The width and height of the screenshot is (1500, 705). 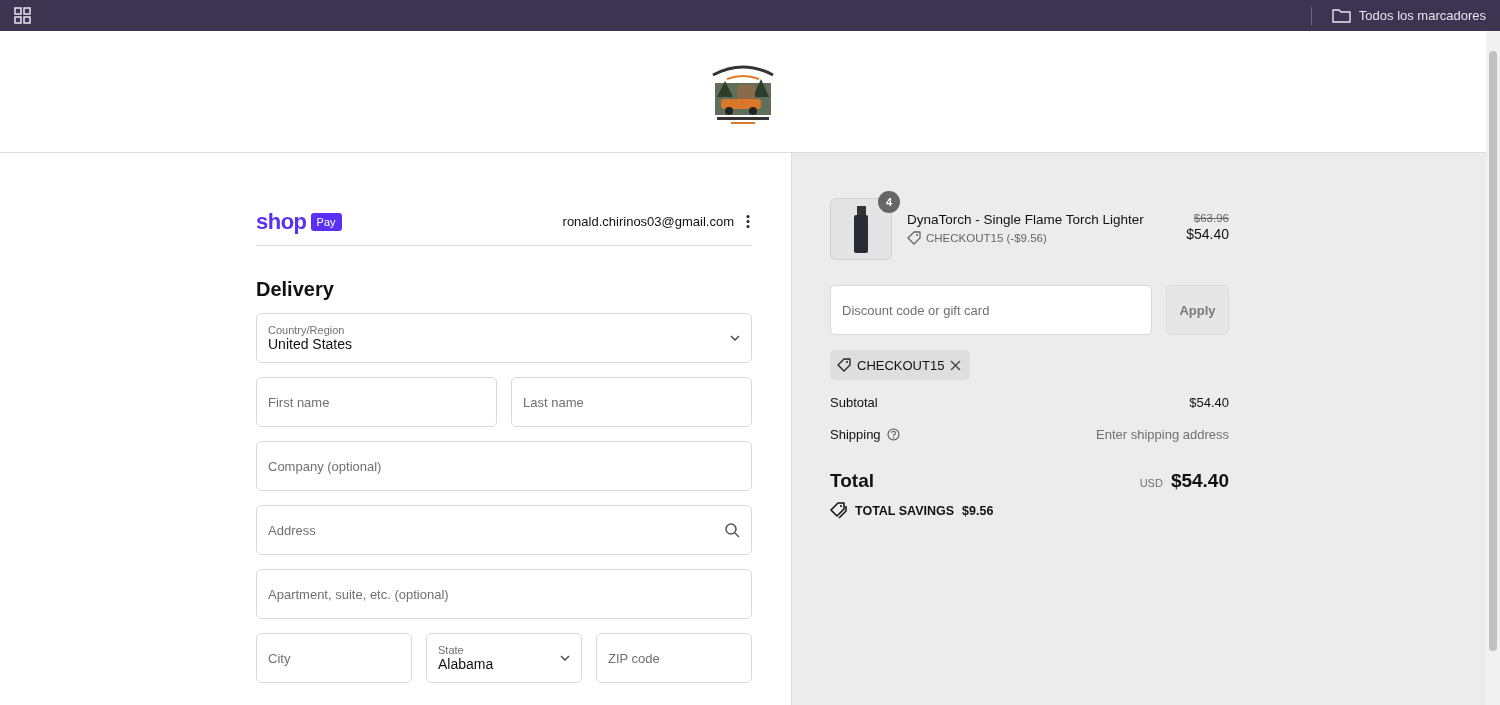 What do you see at coordinates (905, 510) in the screenshot?
I see `savings-label: TOTAL SAVINGS` at bounding box center [905, 510].